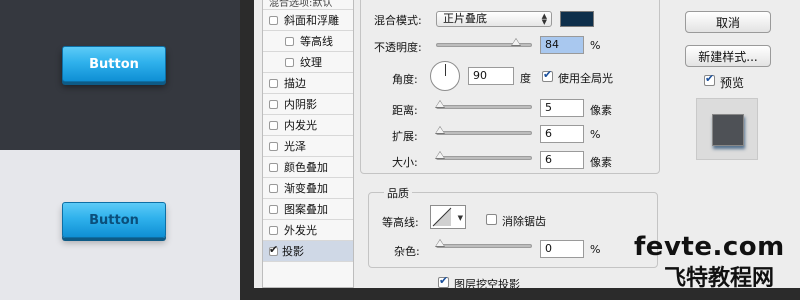 Image resolution: width=800 pixels, height=300 pixels. Describe the element at coordinates (443, 281) in the screenshot. I see `knockout-checkbox` at that location.